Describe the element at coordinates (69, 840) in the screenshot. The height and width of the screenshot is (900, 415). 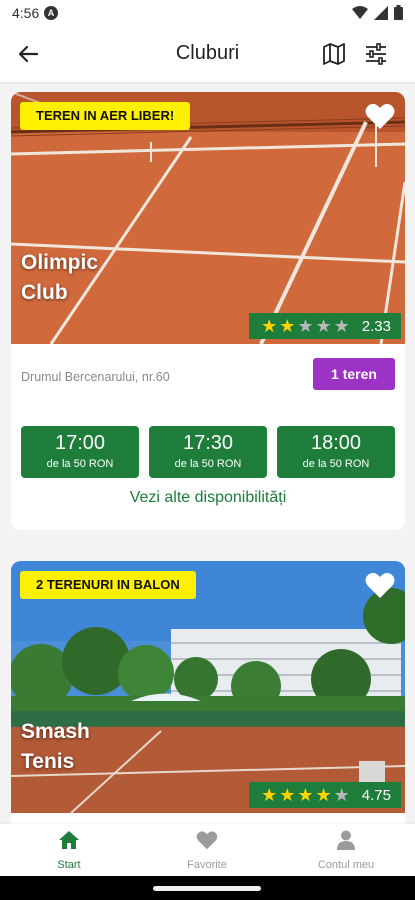
I see `home-icon` at that location.